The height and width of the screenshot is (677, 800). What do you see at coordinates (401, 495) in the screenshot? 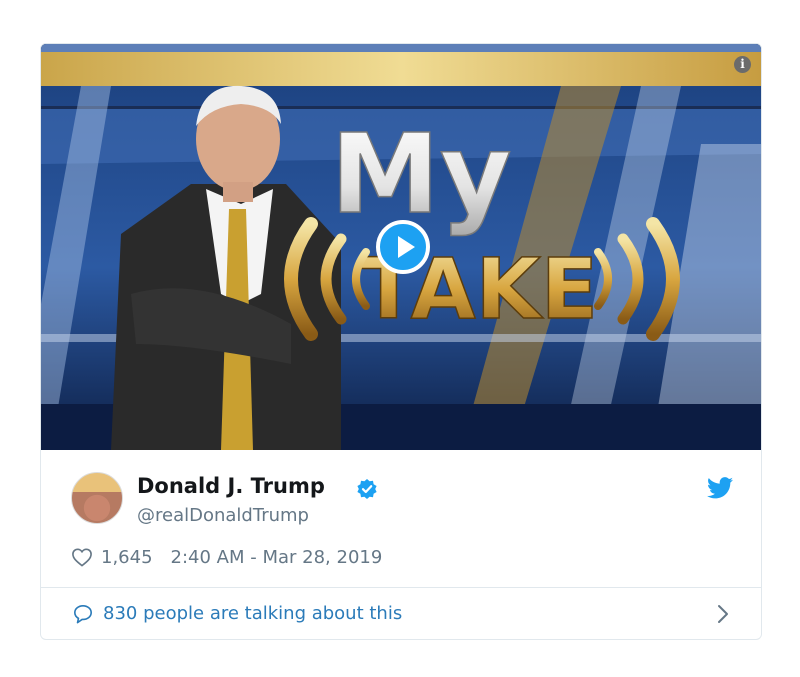
I see `tweet-header: Donald J. Trump @realDonaldTrump` at bounding box center [401, 495].